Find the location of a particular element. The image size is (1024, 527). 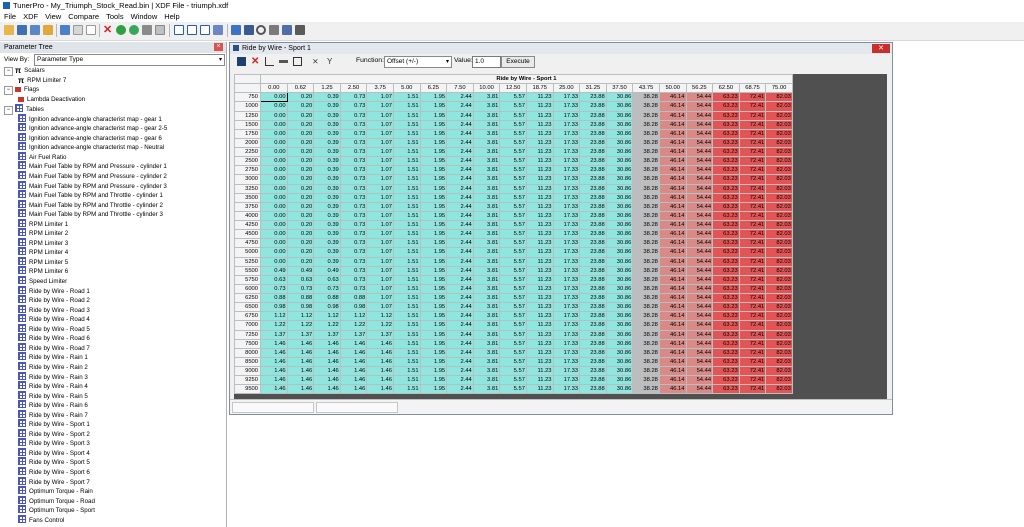

column-header: 0.00 is located at coordinates (274, 88).